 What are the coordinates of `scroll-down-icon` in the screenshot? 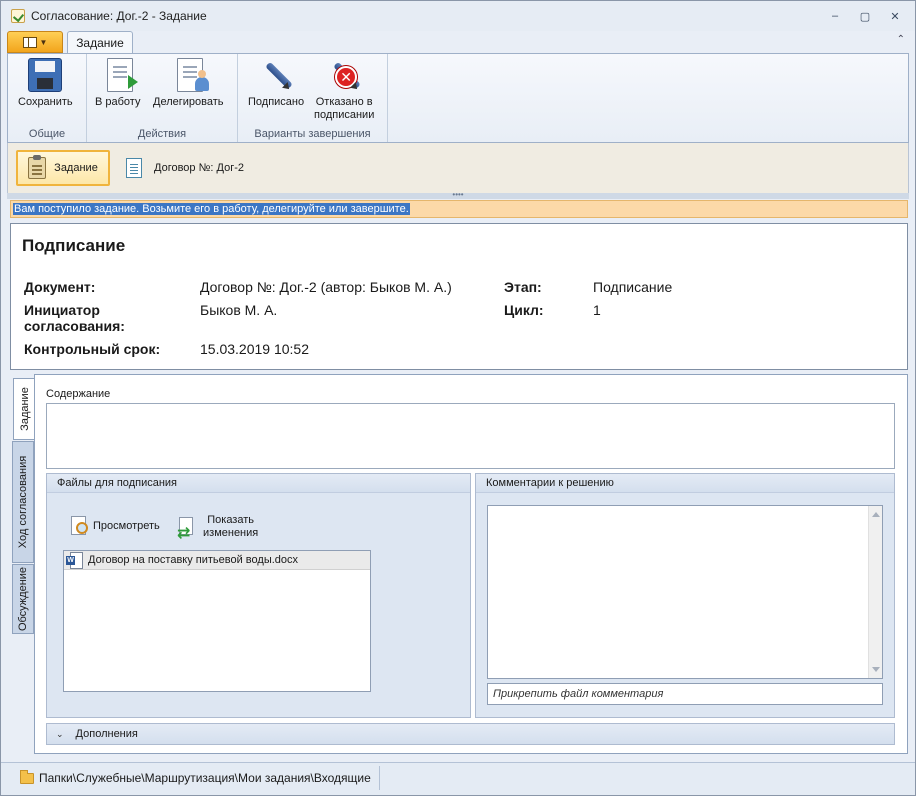 It's located at (876, 669).